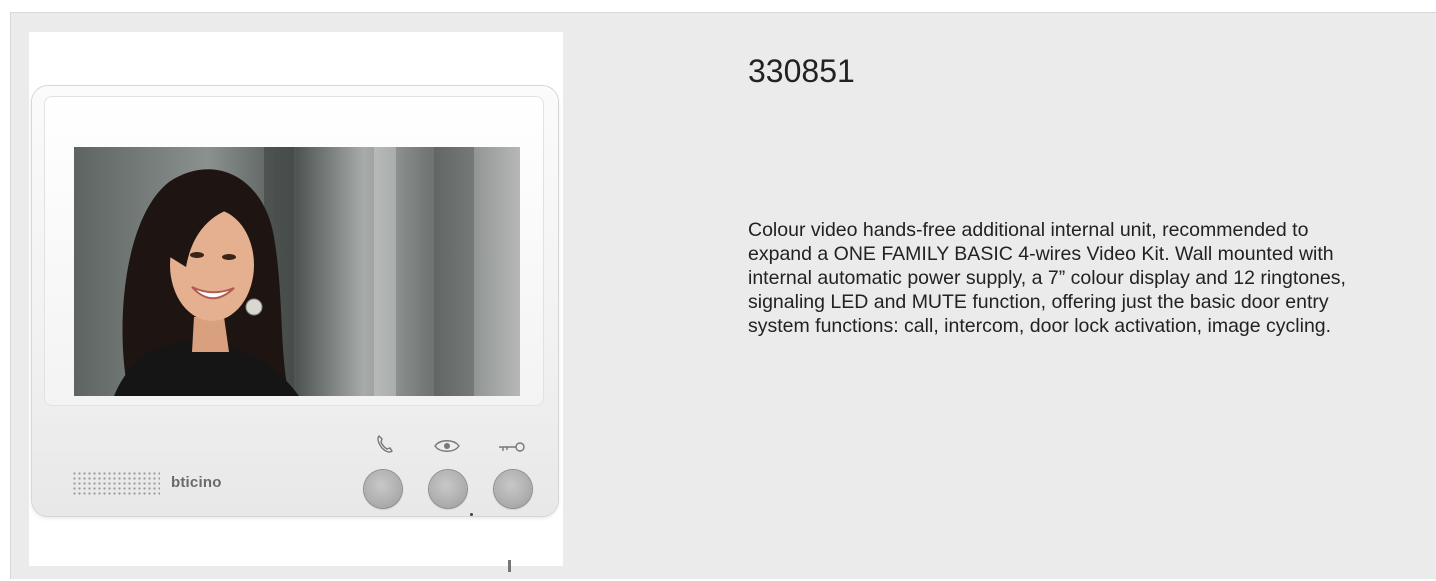 Image resolution: width=1436 pixels, height=581 pixels. Describe the element at coordinates (196, 482) in the screenshot. I see `brand-logo: bticino` at that location.